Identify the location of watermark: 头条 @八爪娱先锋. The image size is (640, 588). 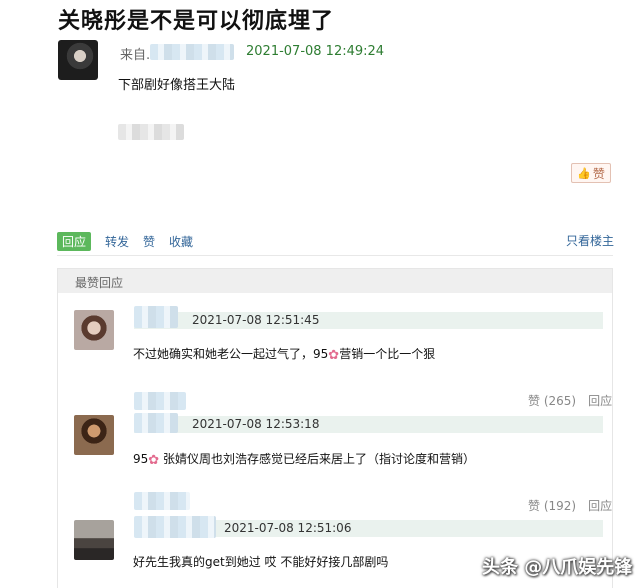
(557, 567).